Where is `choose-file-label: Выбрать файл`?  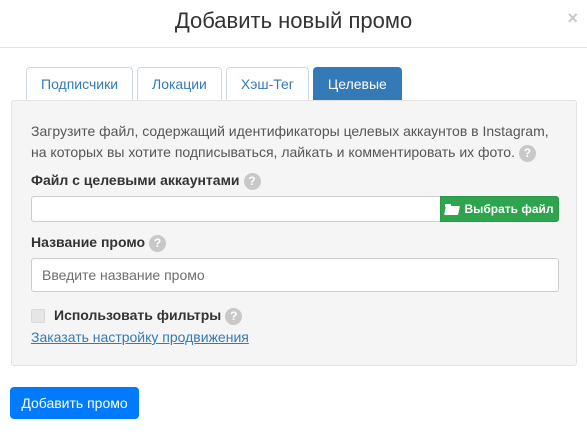 choose-file-label: Выбрать файл is located at coordinates (509, 209).